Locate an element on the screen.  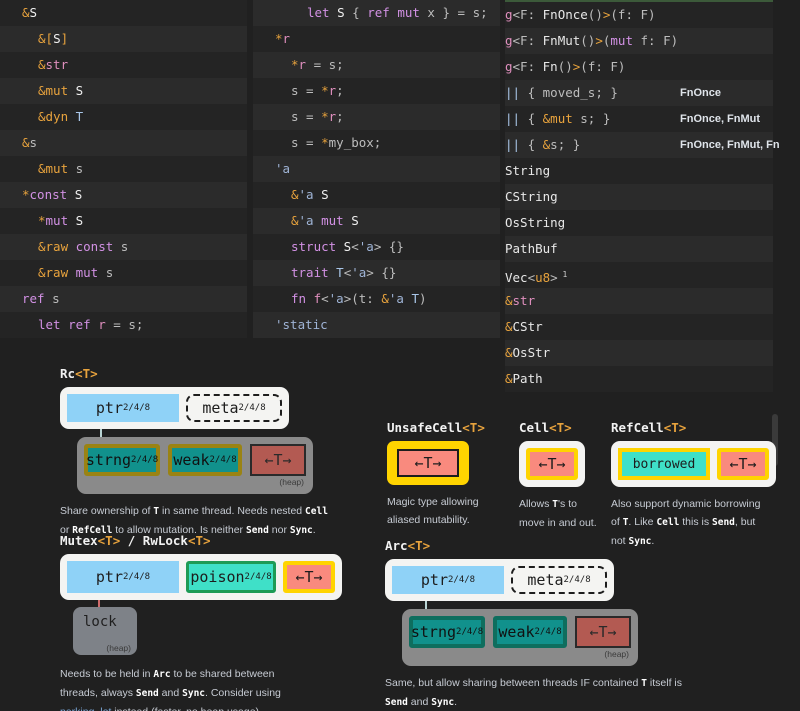
code-token: trait is located at coordinates (310, 272).